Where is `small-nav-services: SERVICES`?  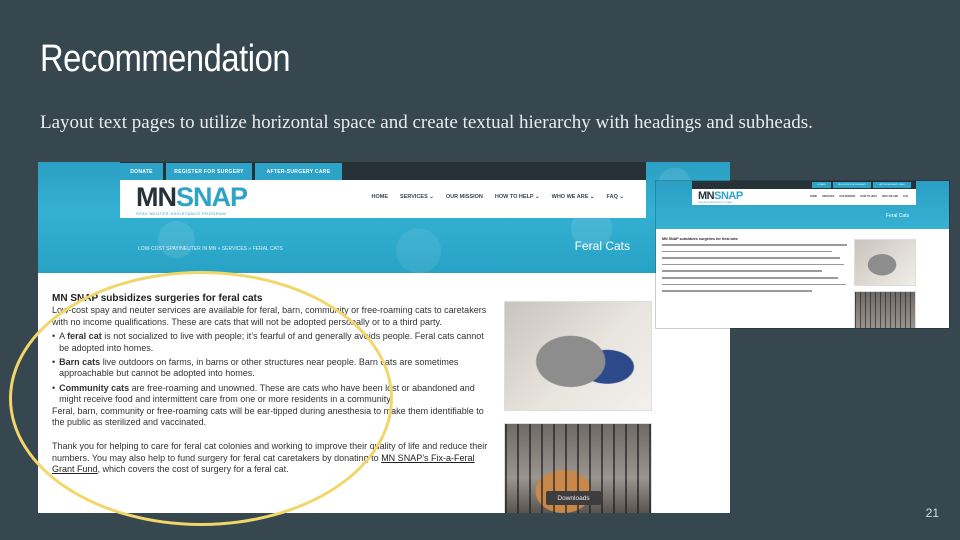 small-nav-services: SERVICES is located at coordinates (828, 196).